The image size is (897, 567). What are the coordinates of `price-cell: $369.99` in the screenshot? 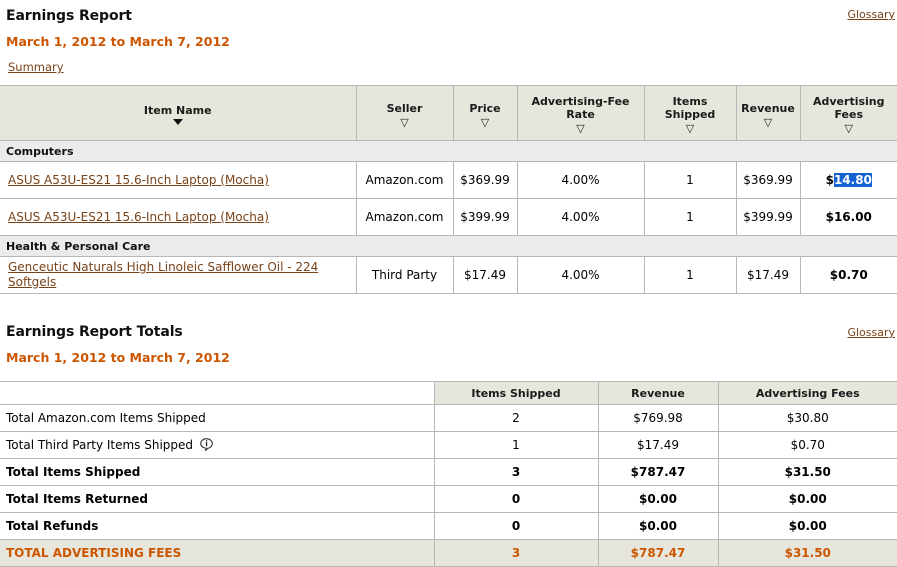 It's located at (485, 180).